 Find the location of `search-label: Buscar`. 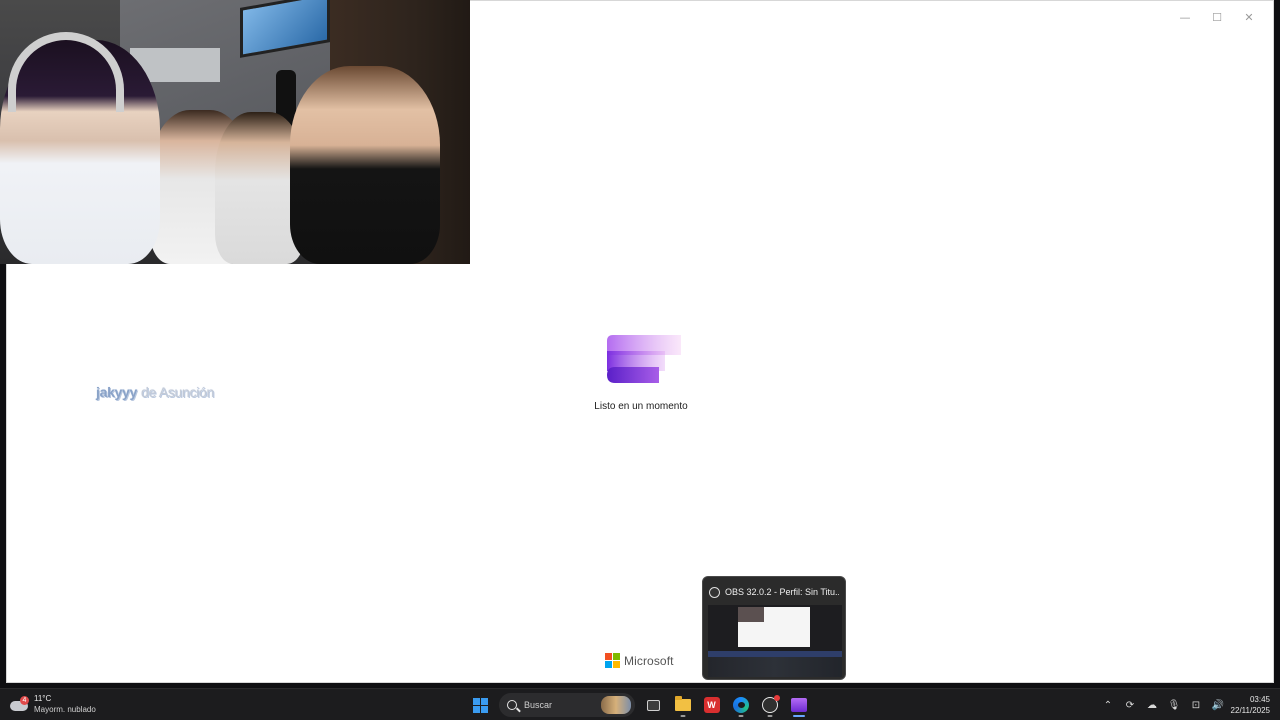

search-label: Buscar is located at coordinates (538, 705).